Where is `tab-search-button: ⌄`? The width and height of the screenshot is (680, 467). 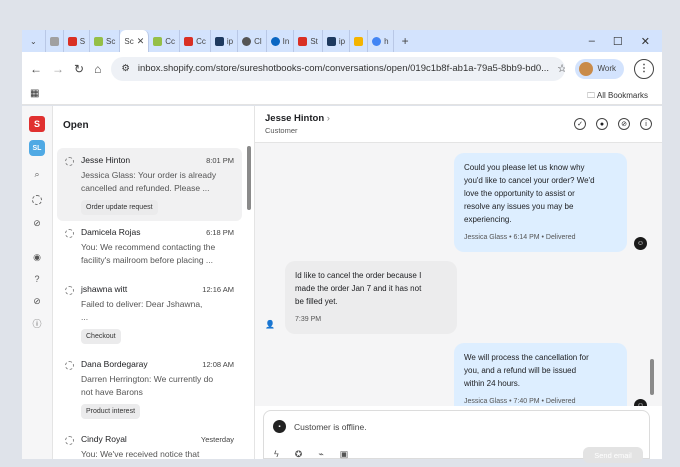
tab-search-button: ⌄ is located at coordinates (34, 41).